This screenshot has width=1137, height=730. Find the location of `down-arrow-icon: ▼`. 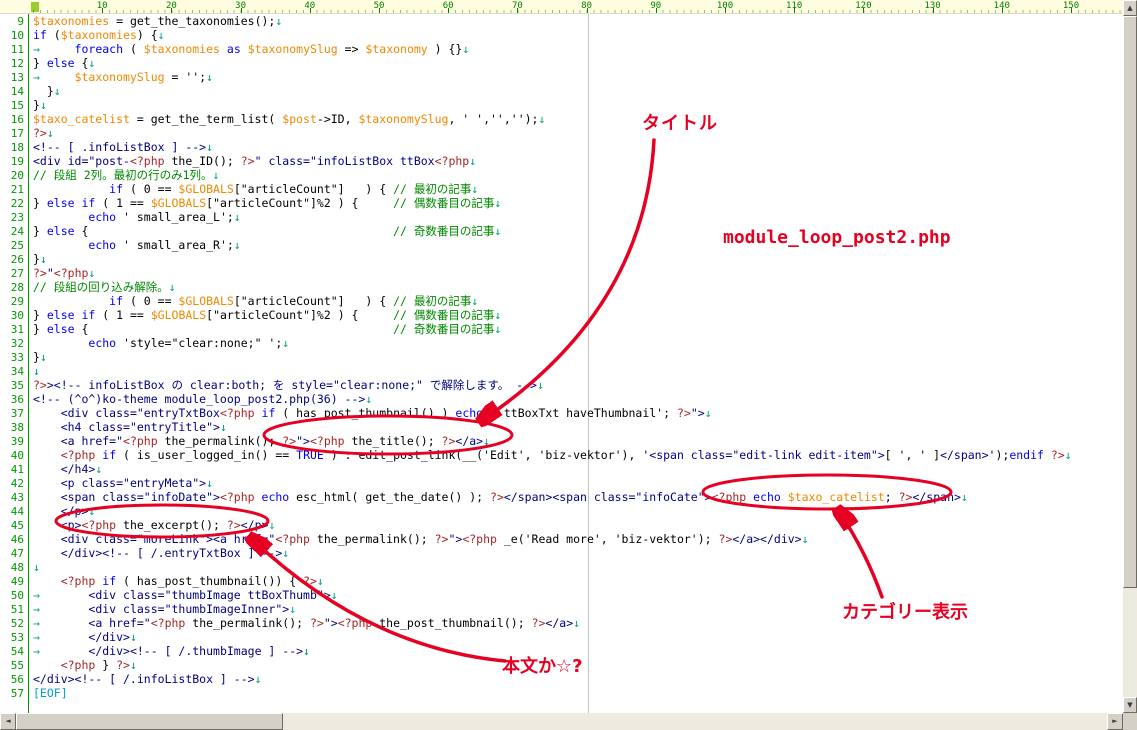

down-arrow-icon: ▼ is located at coordinates (1130, 704).